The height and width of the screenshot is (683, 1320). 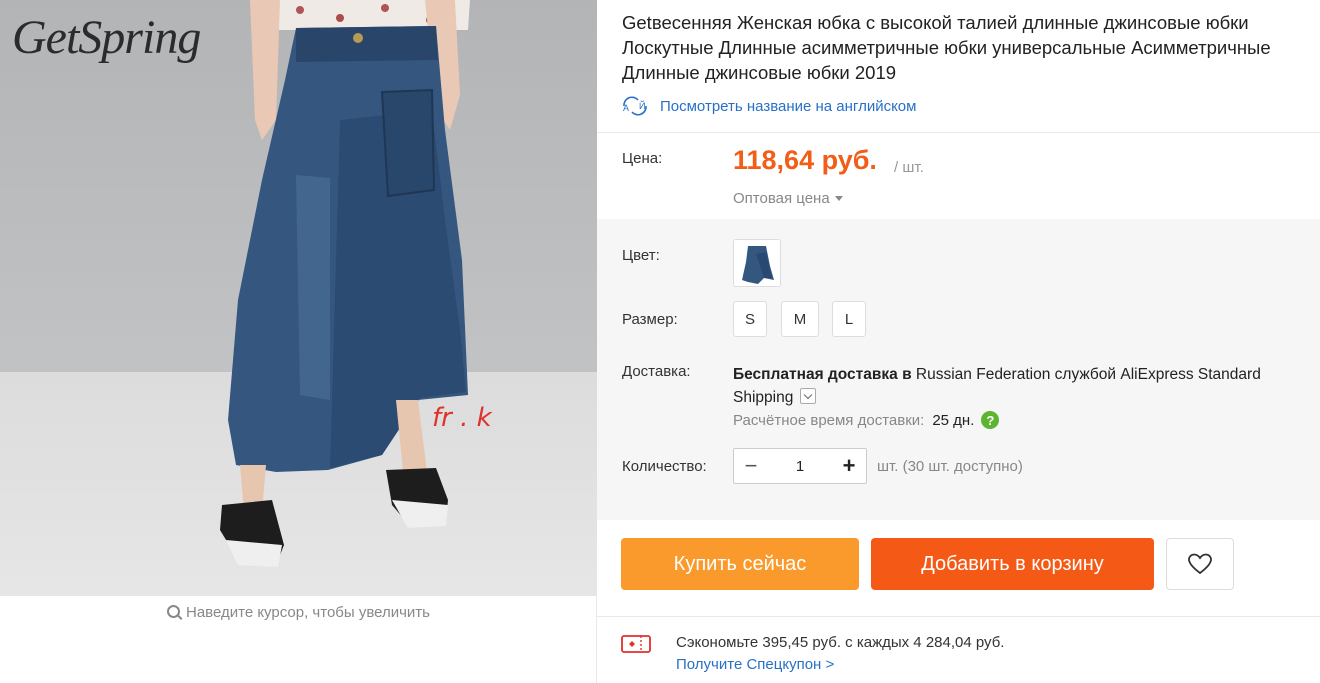 I want to click on svg-text: A, so click(x=626, y=108).